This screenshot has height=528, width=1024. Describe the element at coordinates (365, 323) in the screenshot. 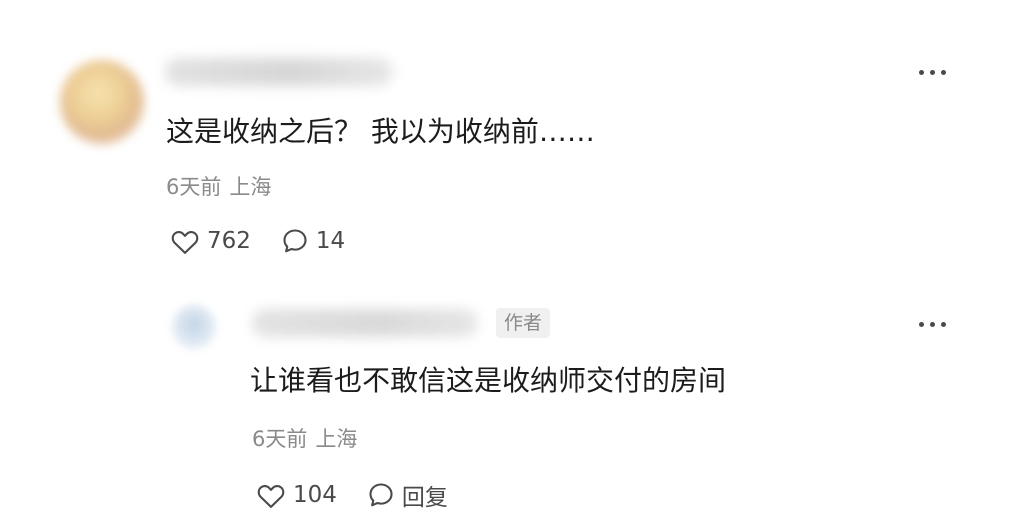

I see `reply-author-username-blurred` at that location.